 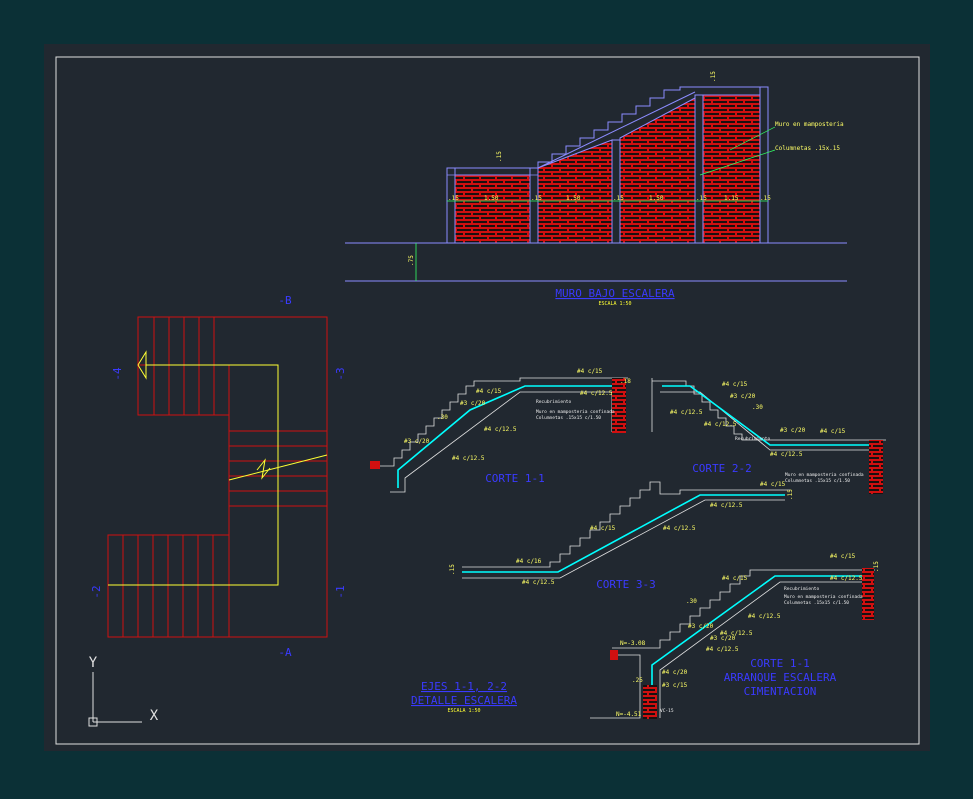 I want to click on axis-label-b: -B, so click(x=285, y=300).